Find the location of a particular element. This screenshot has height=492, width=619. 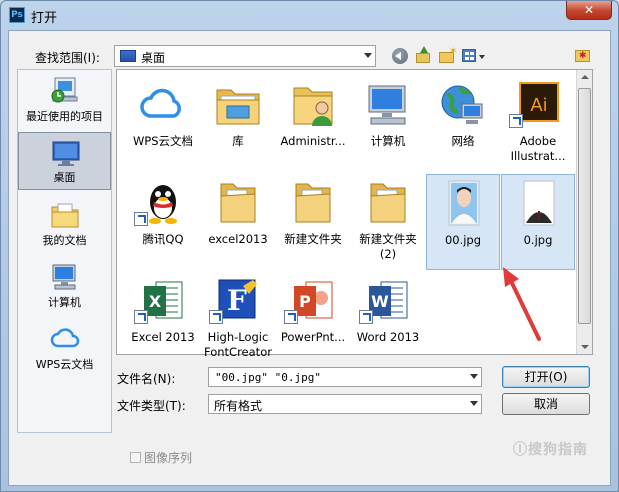

file-label: Excel 2013 is located at coordinates (163, 337).